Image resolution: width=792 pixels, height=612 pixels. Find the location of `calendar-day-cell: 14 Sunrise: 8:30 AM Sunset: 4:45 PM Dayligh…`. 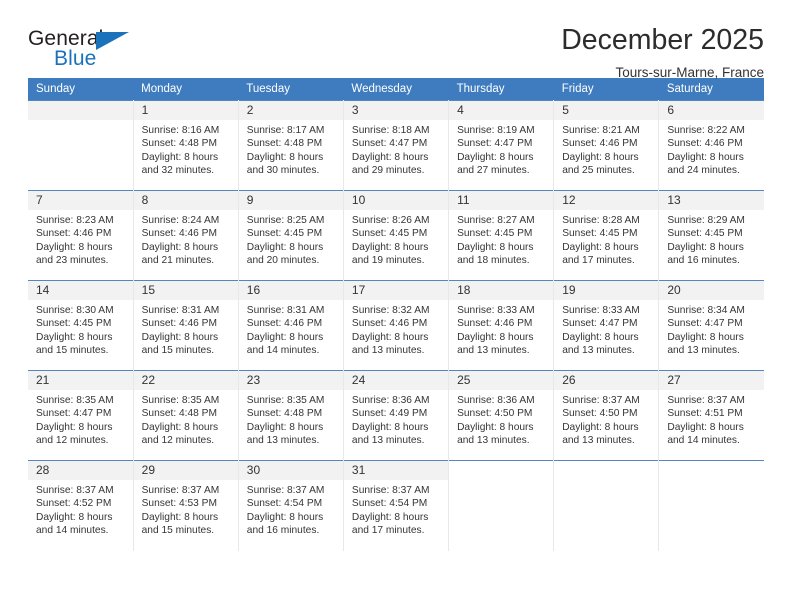

calendar-day-cell: 14 Sunrise: 8:30 AM Sunset: 4:45 PM Dayligh… is located at coordinates (81, 325).